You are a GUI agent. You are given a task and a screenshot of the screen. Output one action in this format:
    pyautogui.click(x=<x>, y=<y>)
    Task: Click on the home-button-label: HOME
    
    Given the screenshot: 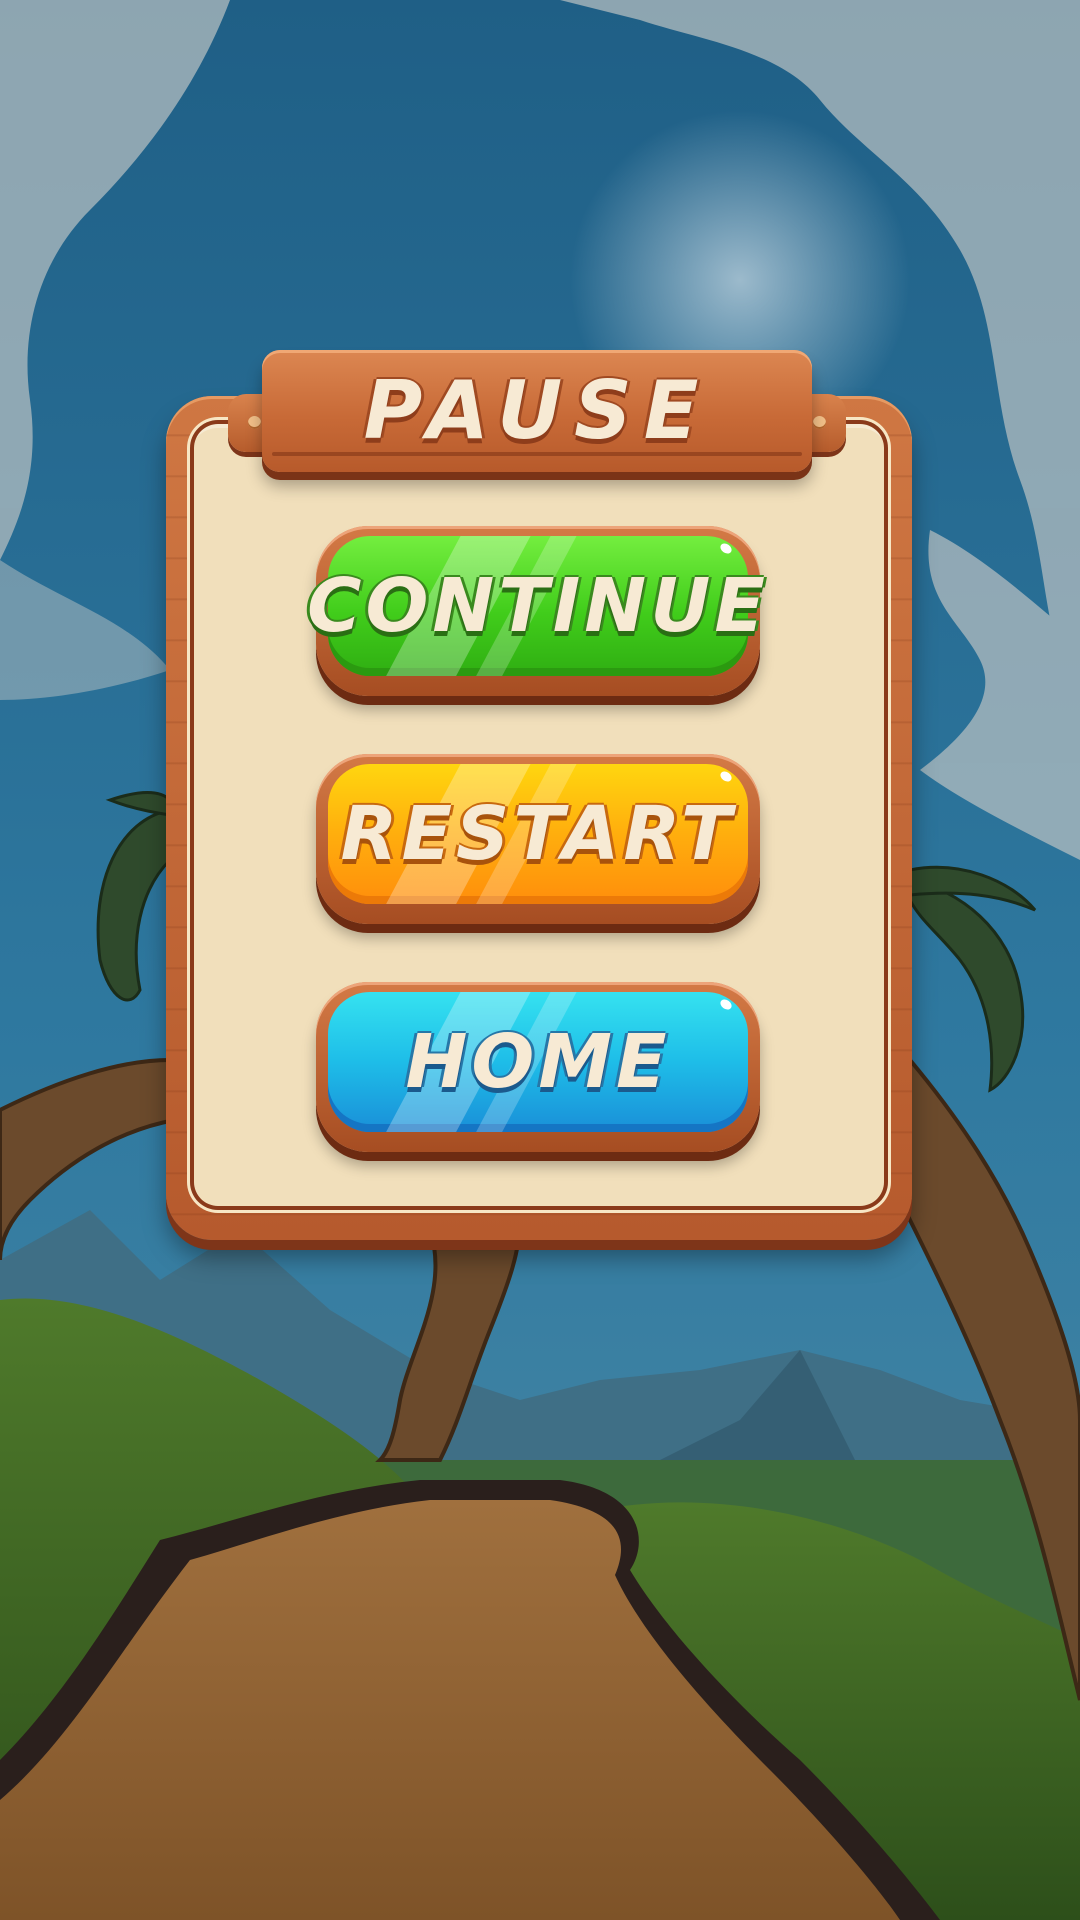 What is the action you would take?
    pyautogui.click(x=538, y=1062)
    